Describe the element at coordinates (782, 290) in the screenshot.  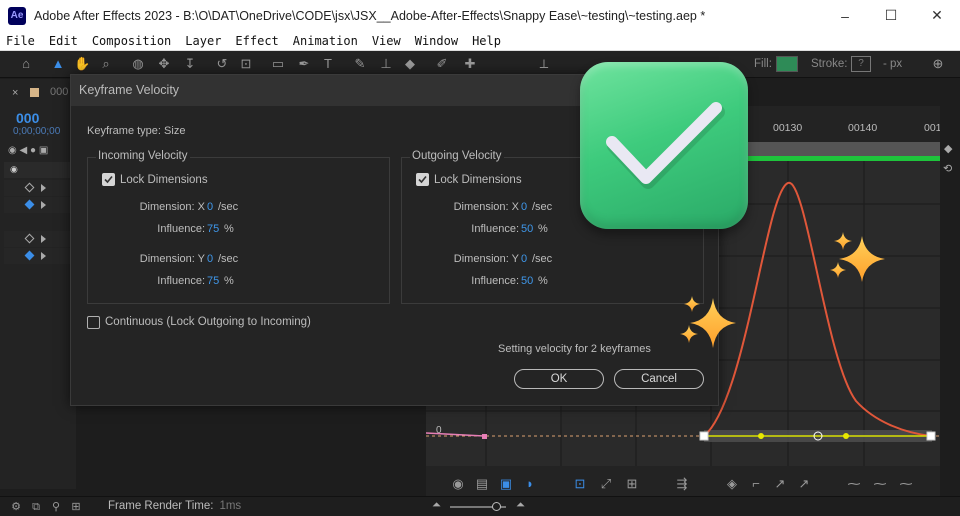
I see `sparkles-overlay` at that location.